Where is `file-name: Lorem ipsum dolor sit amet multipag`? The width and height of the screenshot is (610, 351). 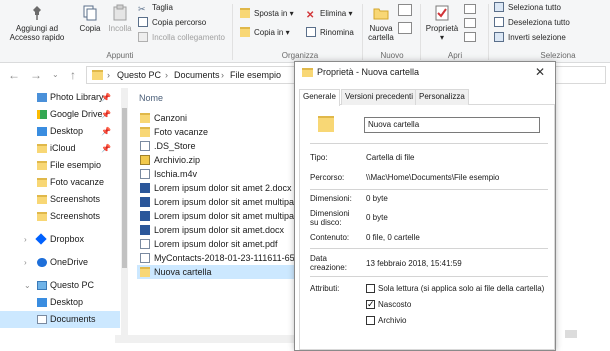
file-name: Lorem ipsum dolor sit amet multipag is located at coordinates (227, 202).